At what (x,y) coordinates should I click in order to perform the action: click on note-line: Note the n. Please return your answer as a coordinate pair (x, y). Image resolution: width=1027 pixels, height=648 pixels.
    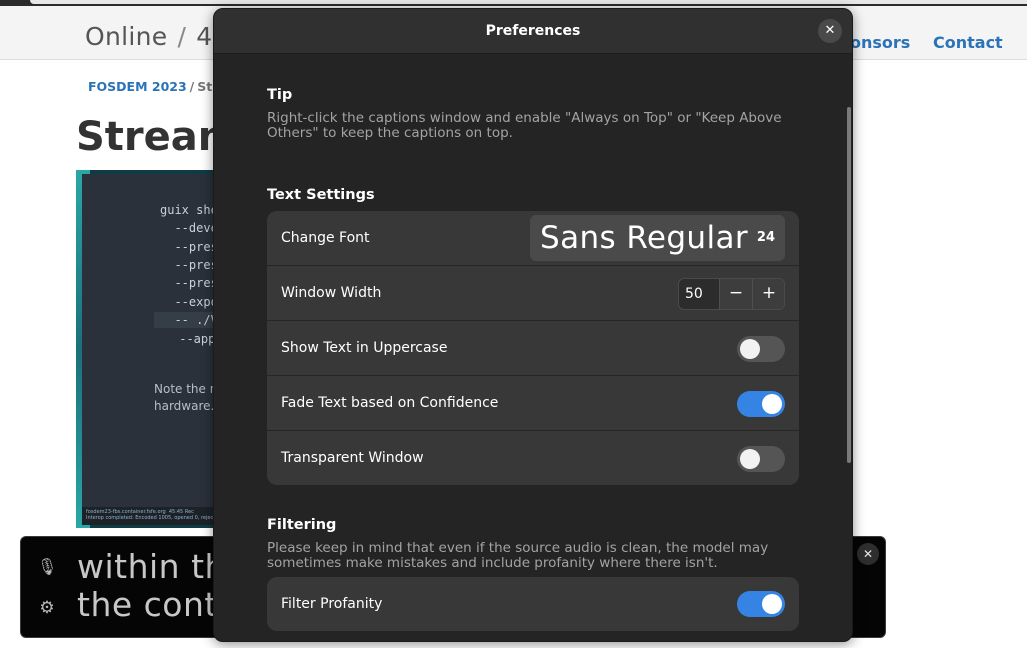
    Looking at the image, I should click on (185, 389).